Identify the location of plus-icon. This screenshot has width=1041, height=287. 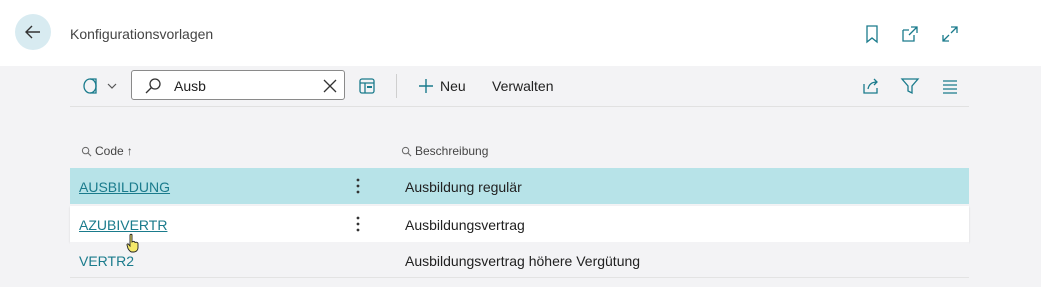
(426, 86).